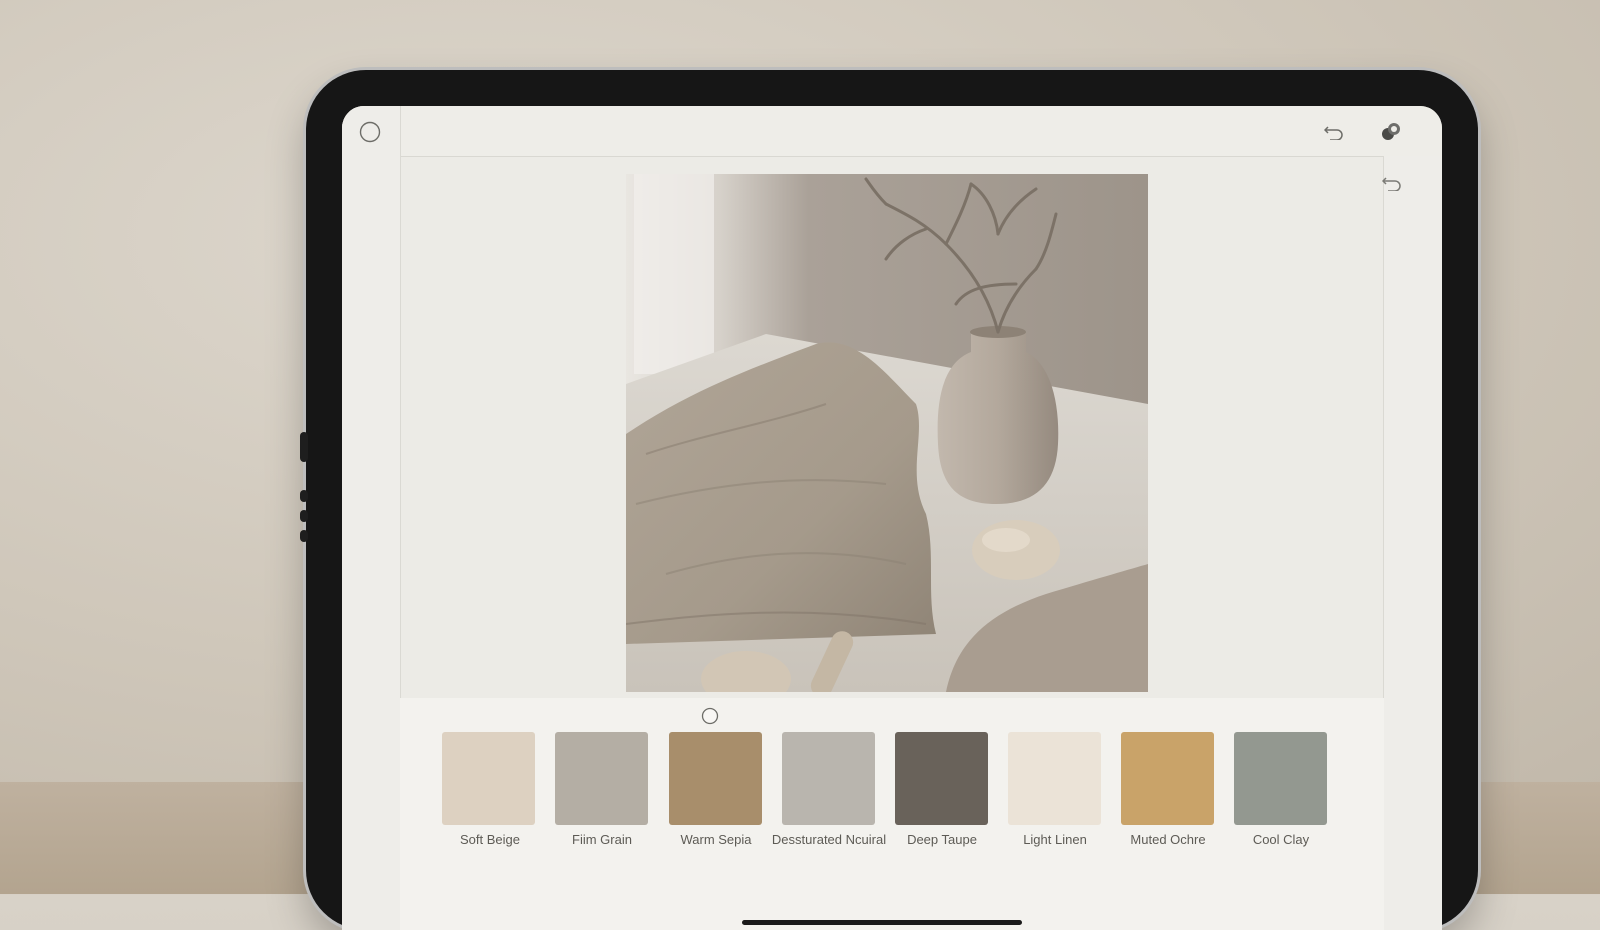  Describe the element at coordinates (882, 922) in the screenshot. I see `home-indicator` at that location.